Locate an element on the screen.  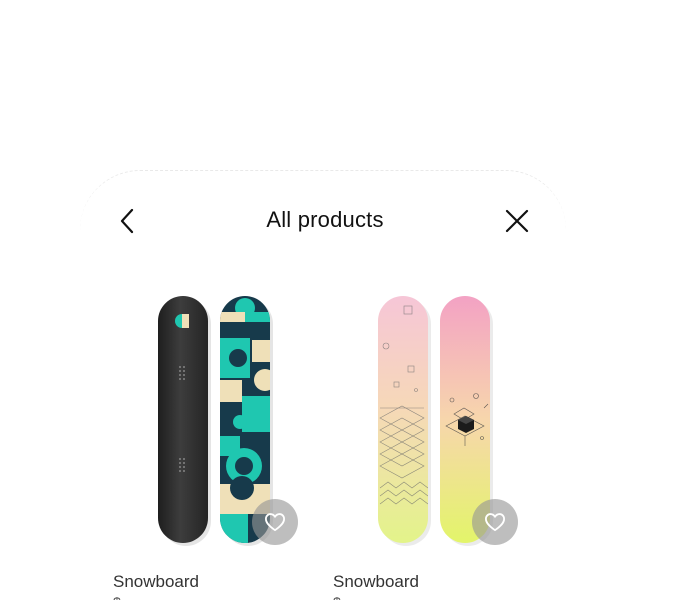
page-title: All products is located at coordinates (325, 219).